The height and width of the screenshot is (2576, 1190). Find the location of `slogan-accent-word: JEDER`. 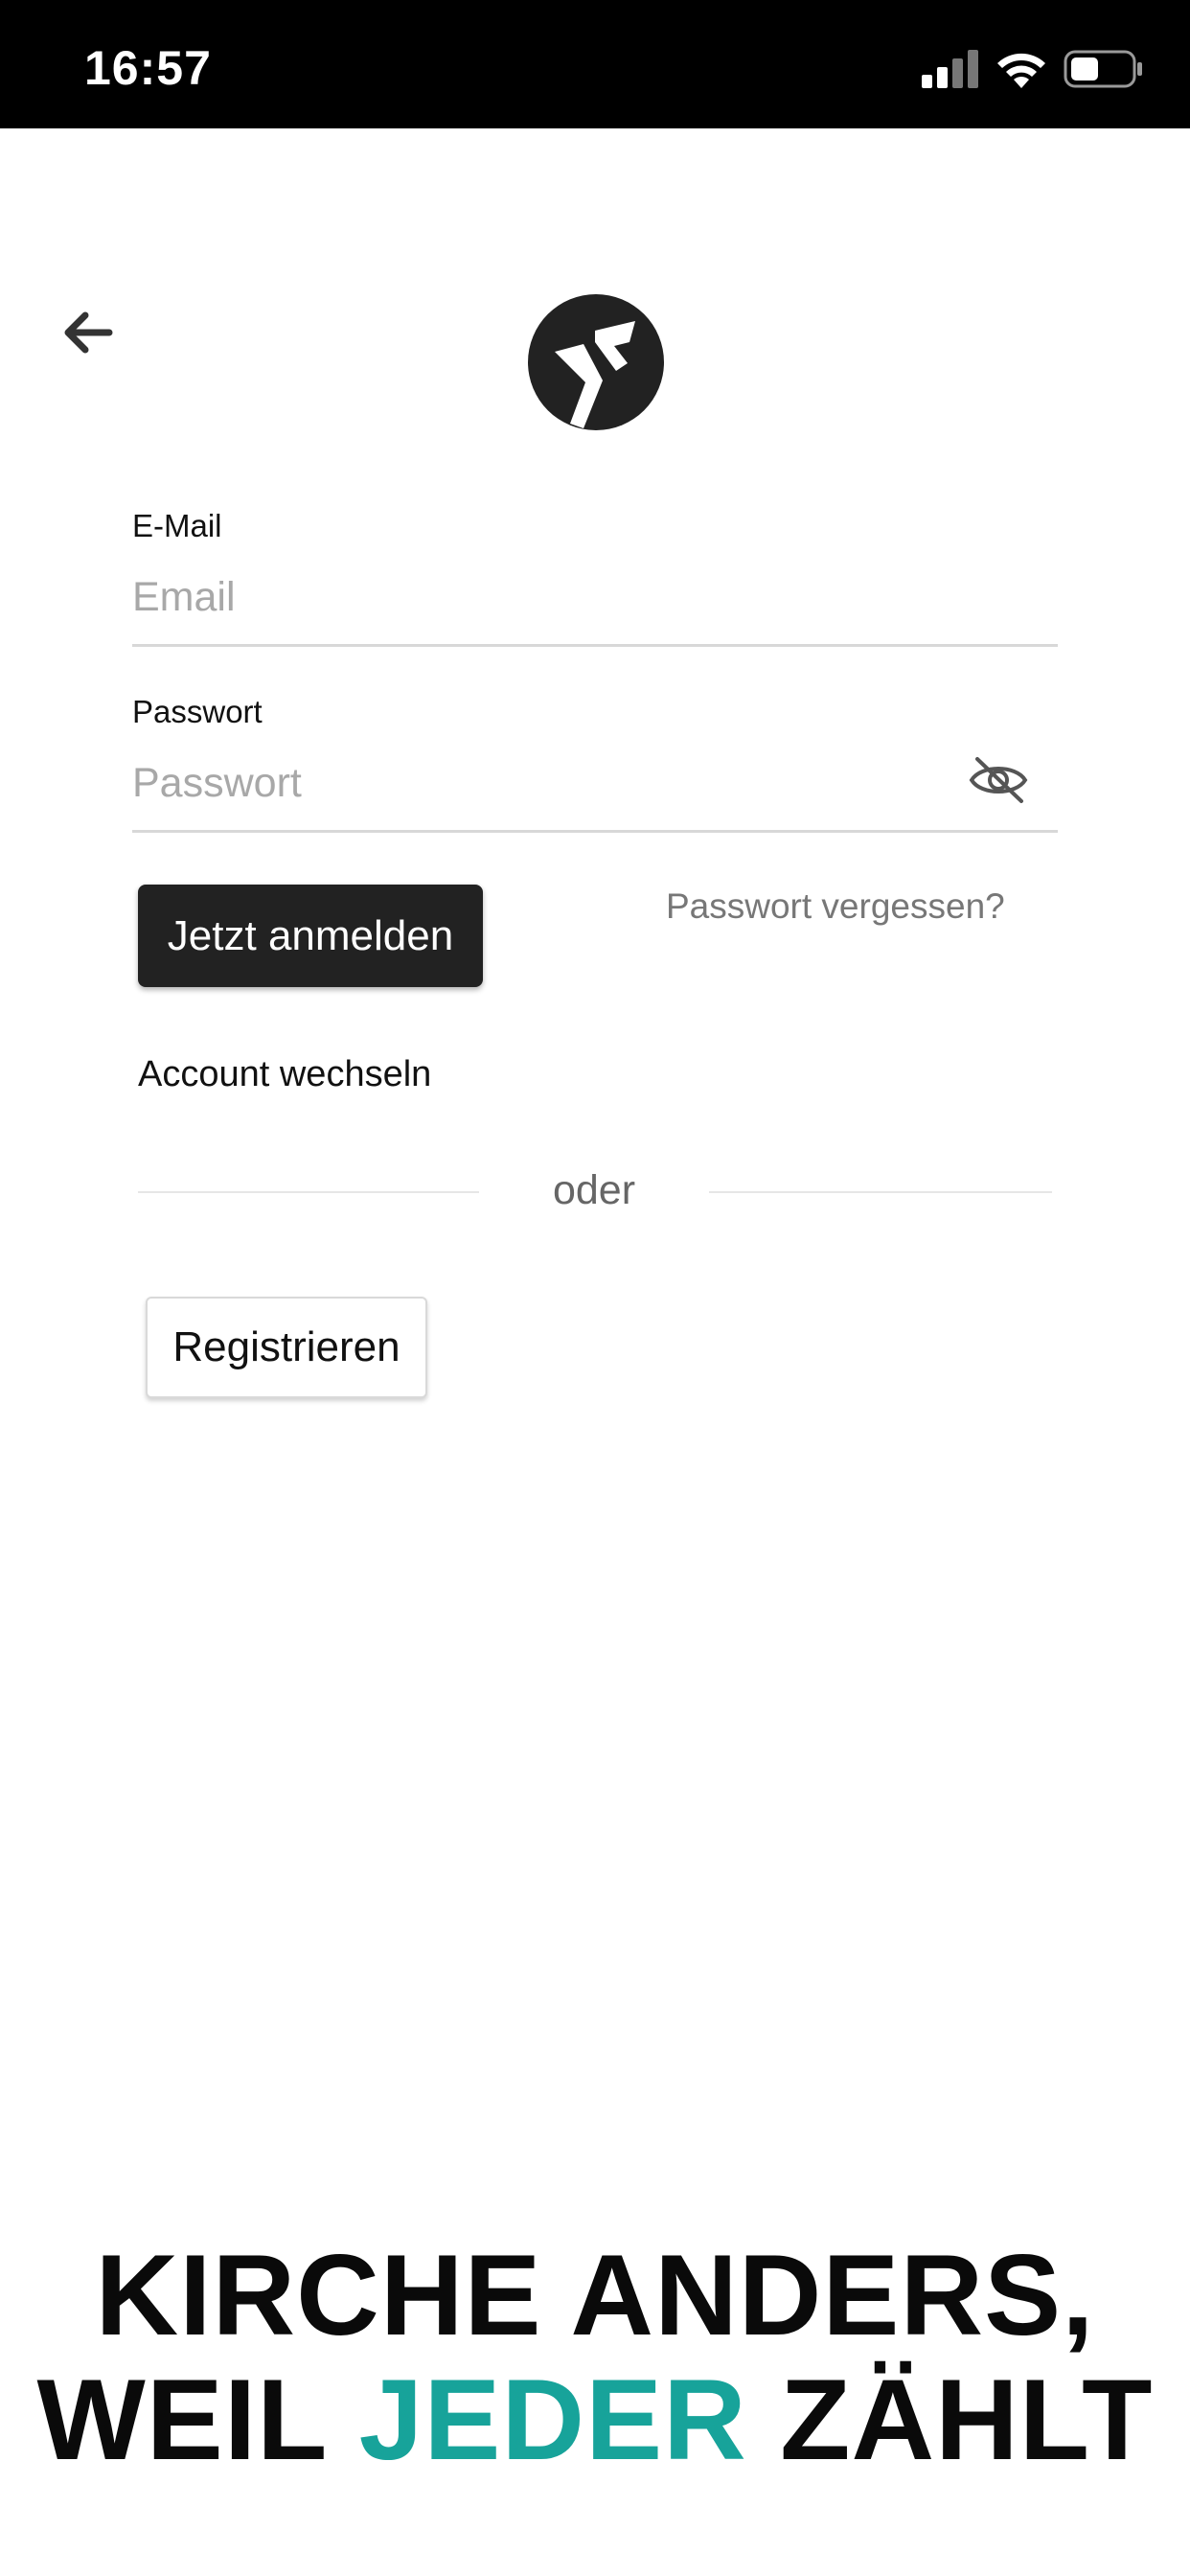

slogan-accent-word: JEDER is located at coordinates (553, 2420).